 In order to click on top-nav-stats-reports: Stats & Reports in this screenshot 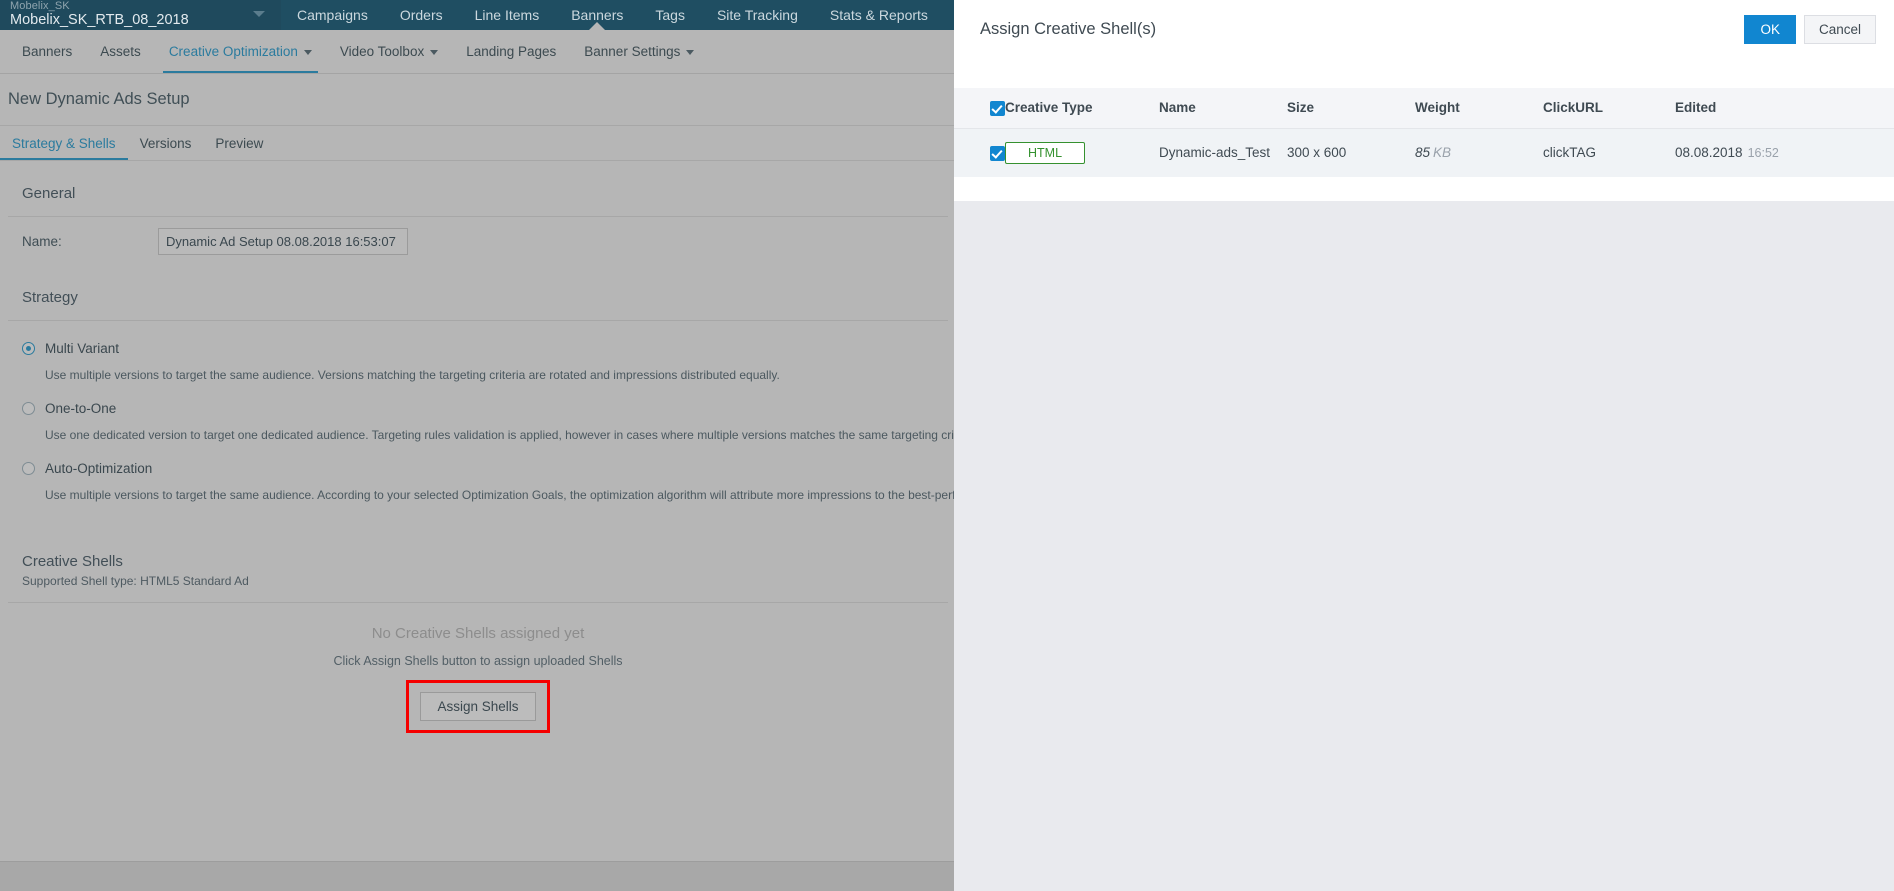, I will do `click(879, 15)`.